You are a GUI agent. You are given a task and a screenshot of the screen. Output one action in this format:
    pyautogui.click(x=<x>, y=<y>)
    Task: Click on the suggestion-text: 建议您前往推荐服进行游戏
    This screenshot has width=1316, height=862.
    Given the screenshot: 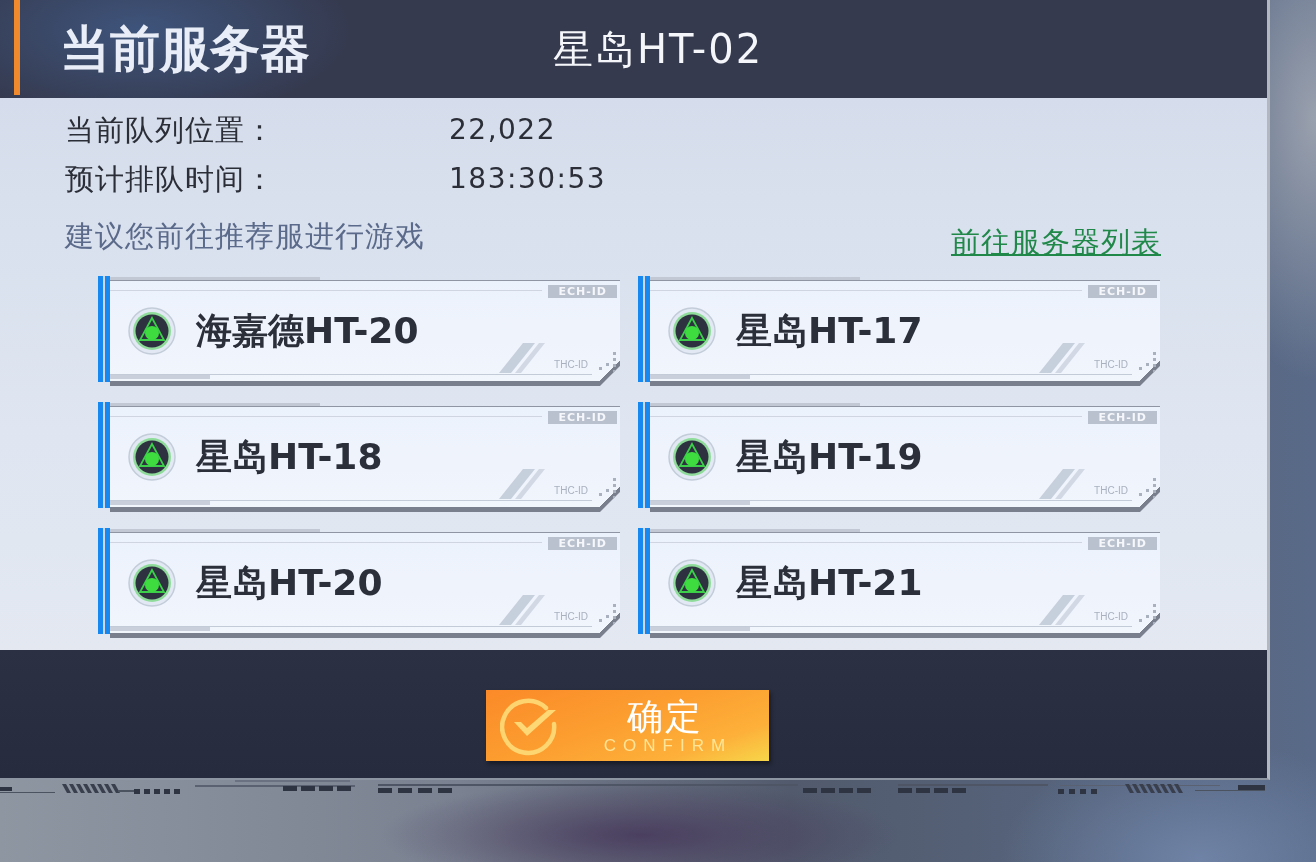 What is the action you would take?
    pyautogui.click(x=245, y=236)
    